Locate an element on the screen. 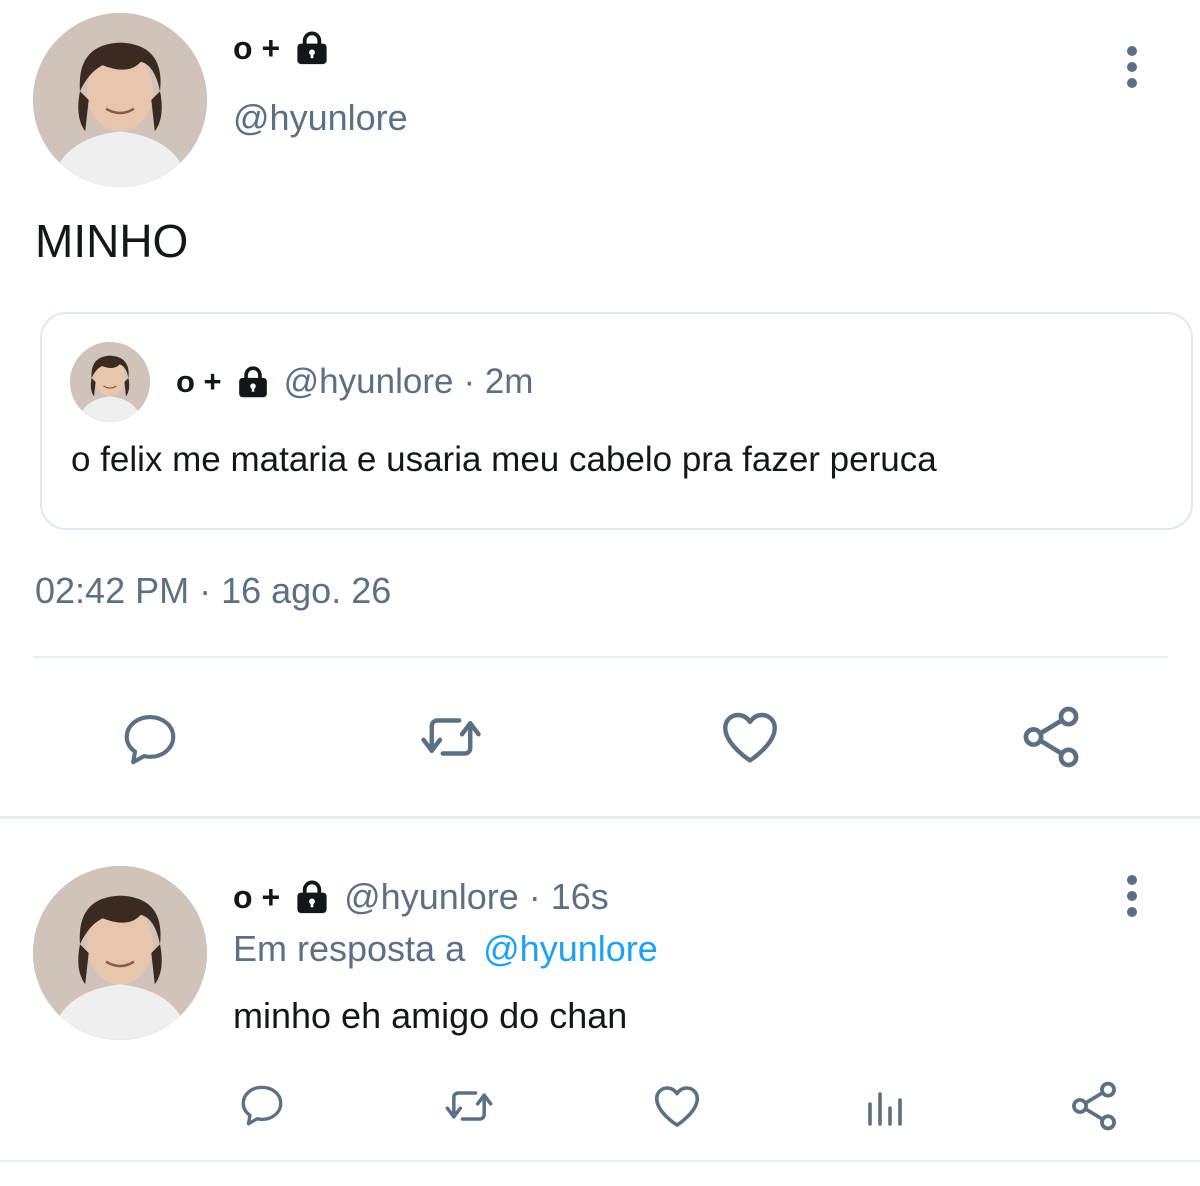 The width and height of the screenshot is (1200, 1186). reply-context: Em resposta a @hyunlore is located at coordinates (445, 949).